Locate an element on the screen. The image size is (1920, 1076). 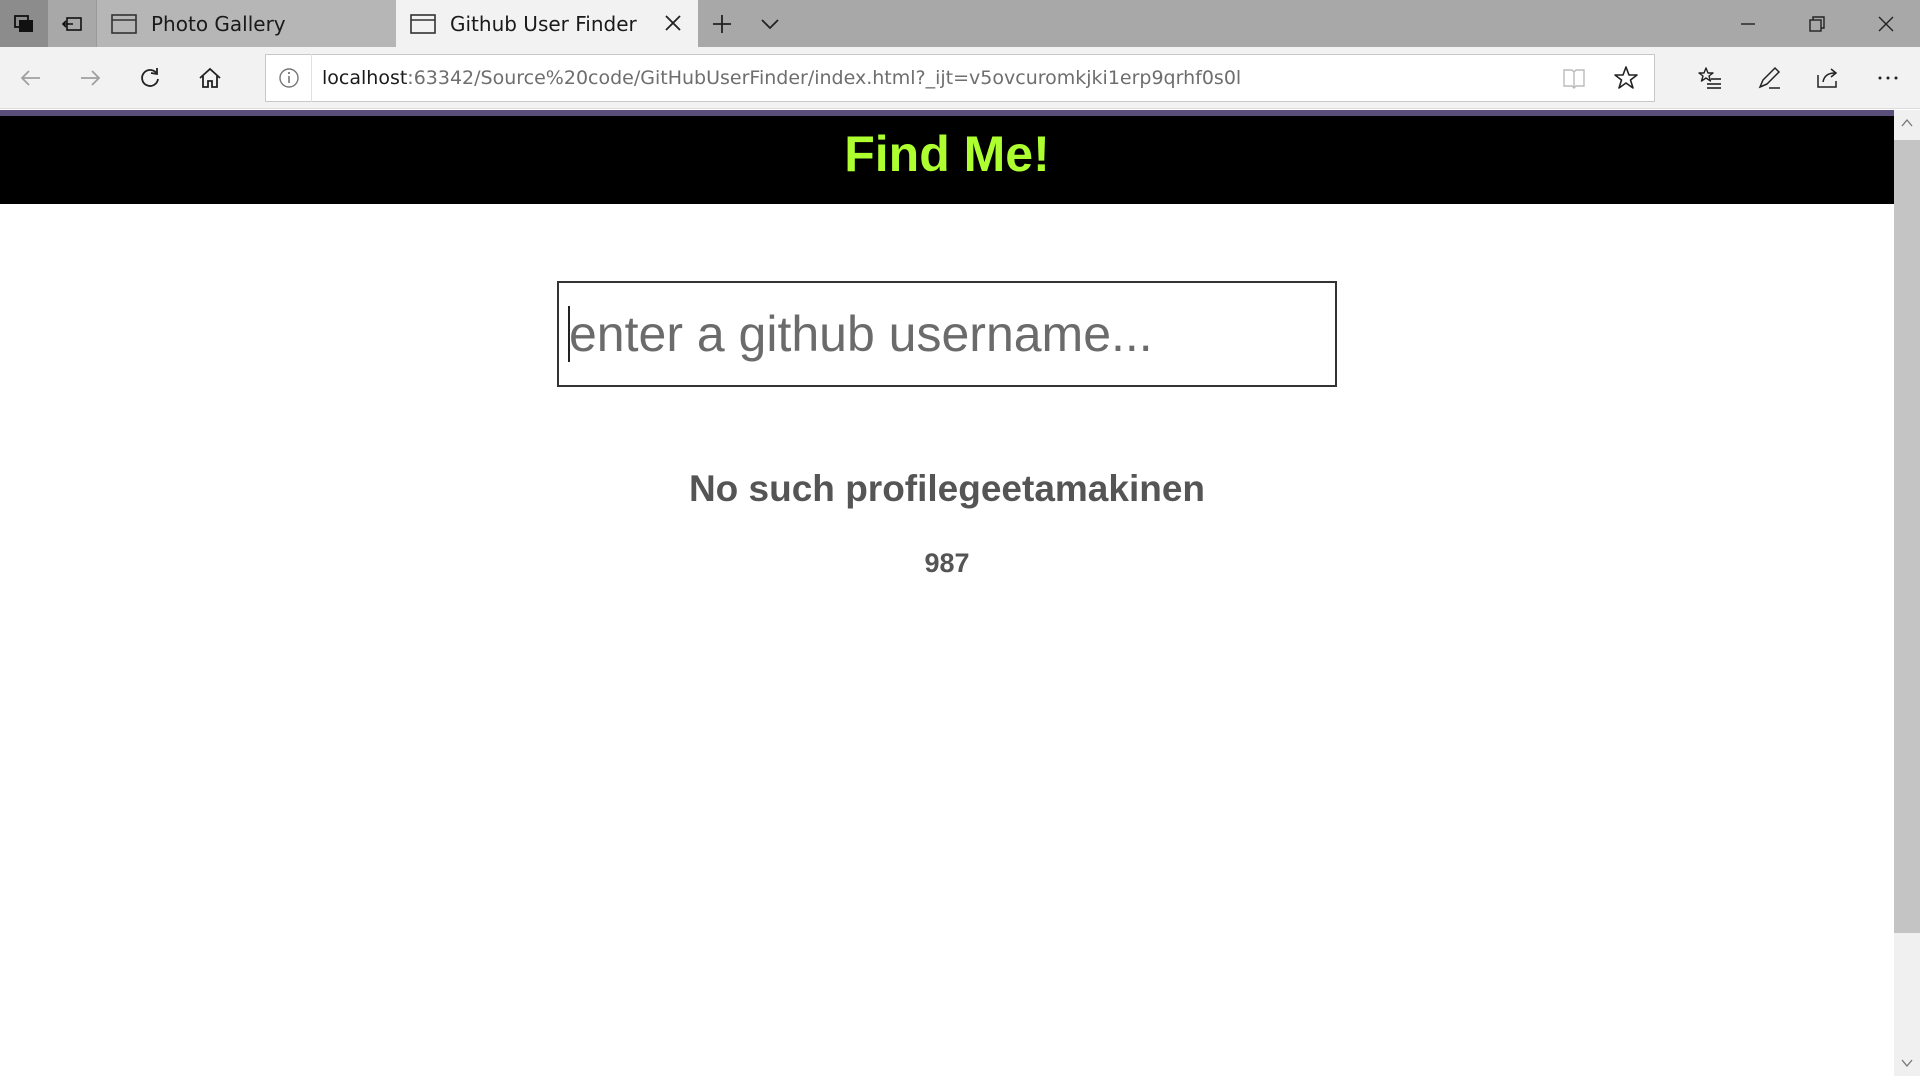
restore-button is located at coordinates (1816, 23).